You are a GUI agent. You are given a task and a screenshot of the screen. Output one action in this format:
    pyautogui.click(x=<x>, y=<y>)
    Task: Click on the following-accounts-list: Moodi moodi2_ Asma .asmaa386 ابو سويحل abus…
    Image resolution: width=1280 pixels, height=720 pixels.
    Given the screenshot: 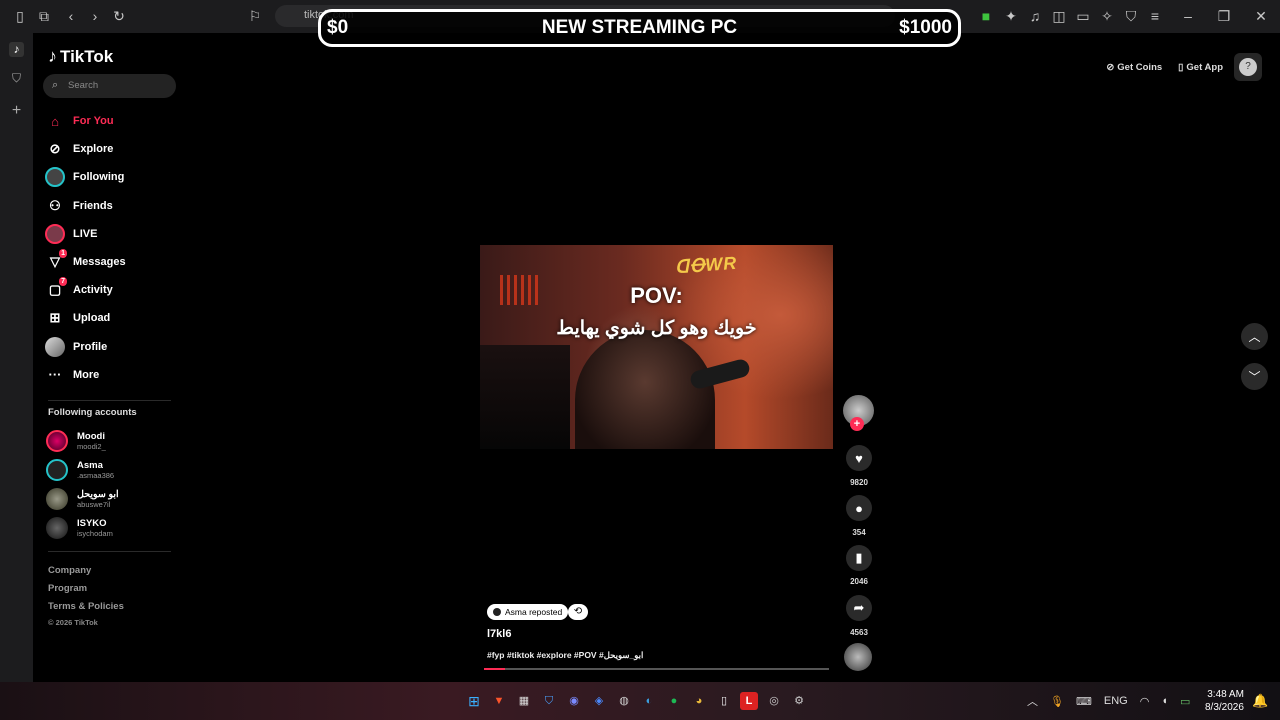 What is the action you would take?
    pyautogui.click(x=82, y=484)
    